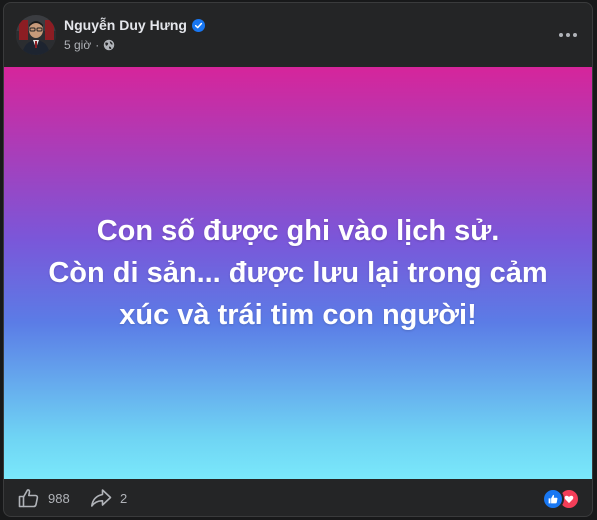 This screenshot has width=597, height=520. Describe the element at coordinates (101, 498) in the screenshot. I see `share-arrow-icon` at that location.